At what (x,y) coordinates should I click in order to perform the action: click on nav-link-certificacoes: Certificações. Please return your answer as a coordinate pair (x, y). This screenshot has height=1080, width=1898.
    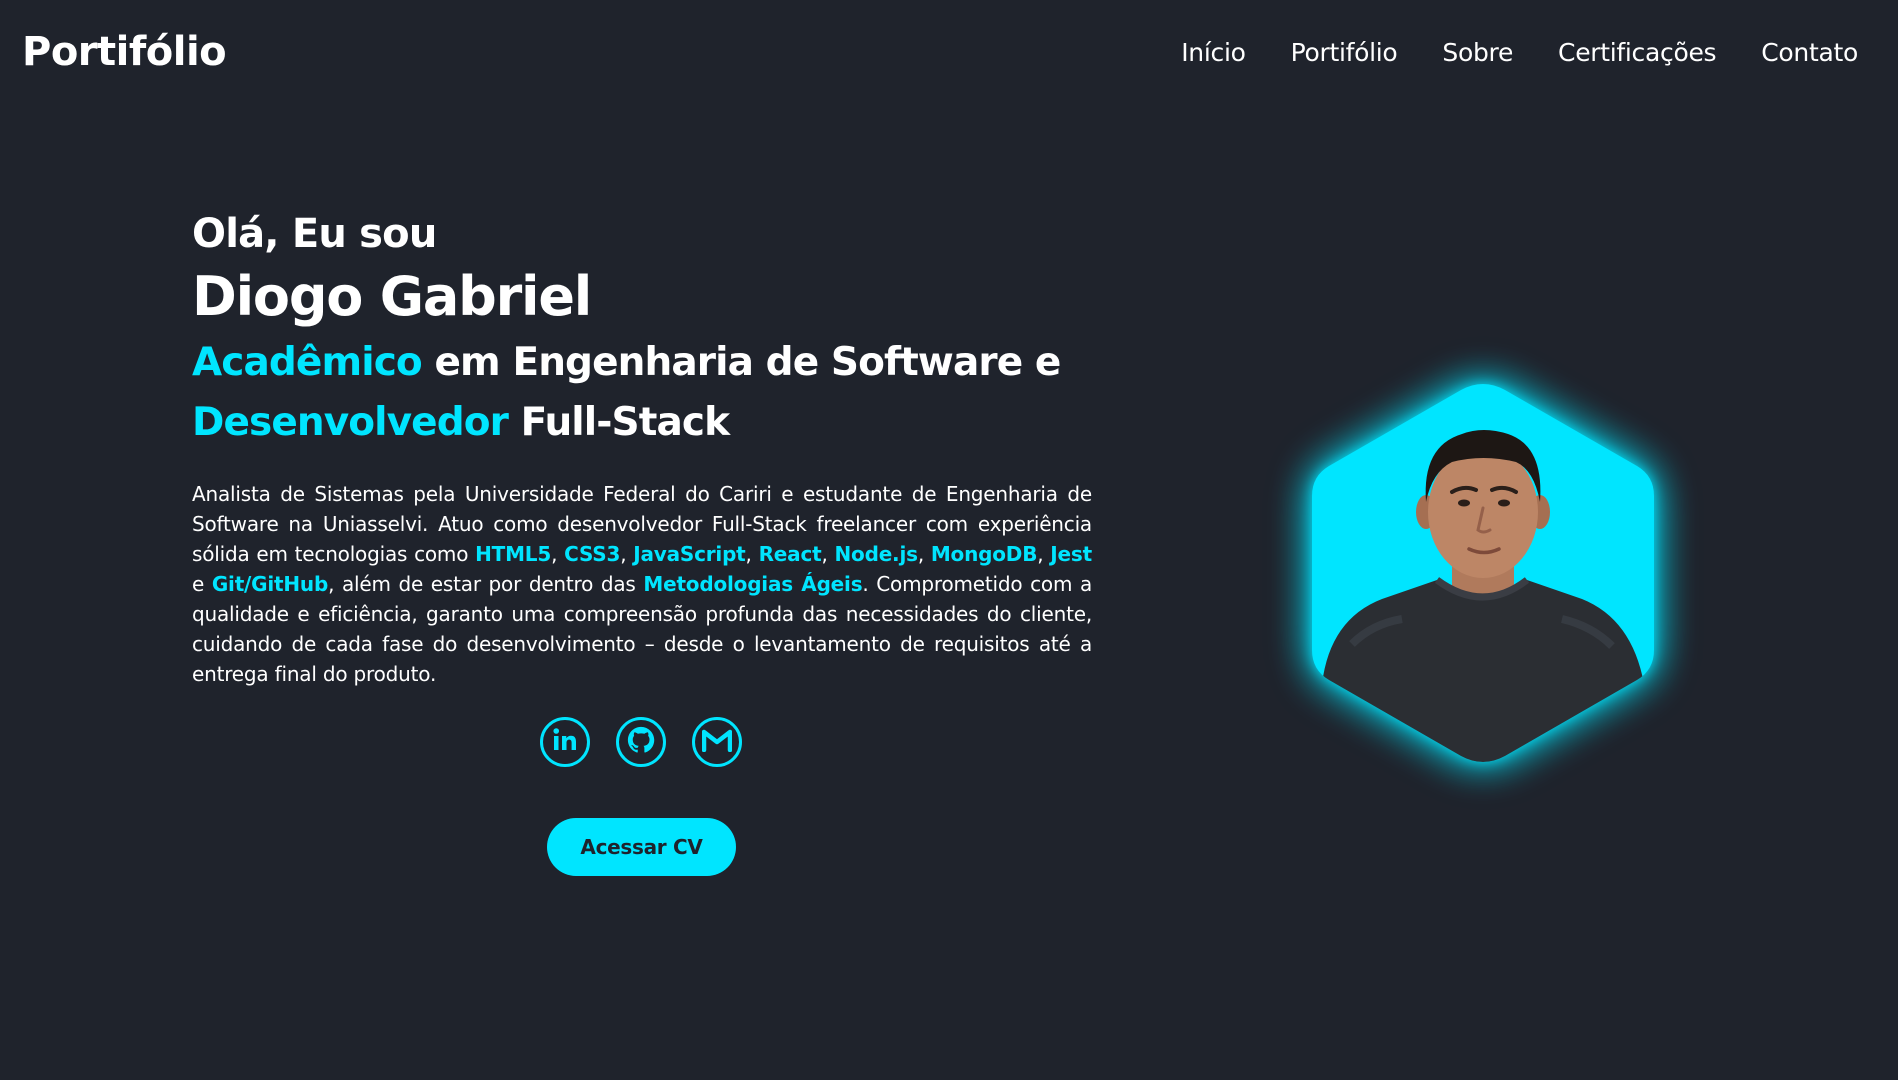
    Looking at the image, I should click on (1637, 52).